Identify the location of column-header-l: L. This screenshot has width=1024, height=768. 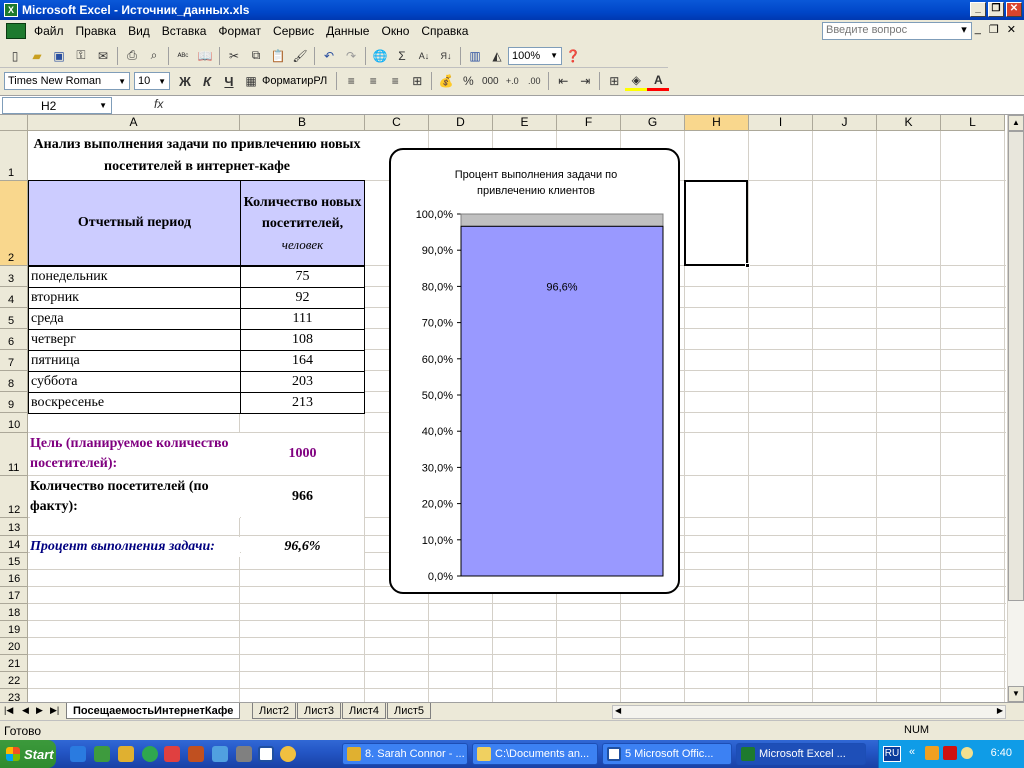
(973, 123).